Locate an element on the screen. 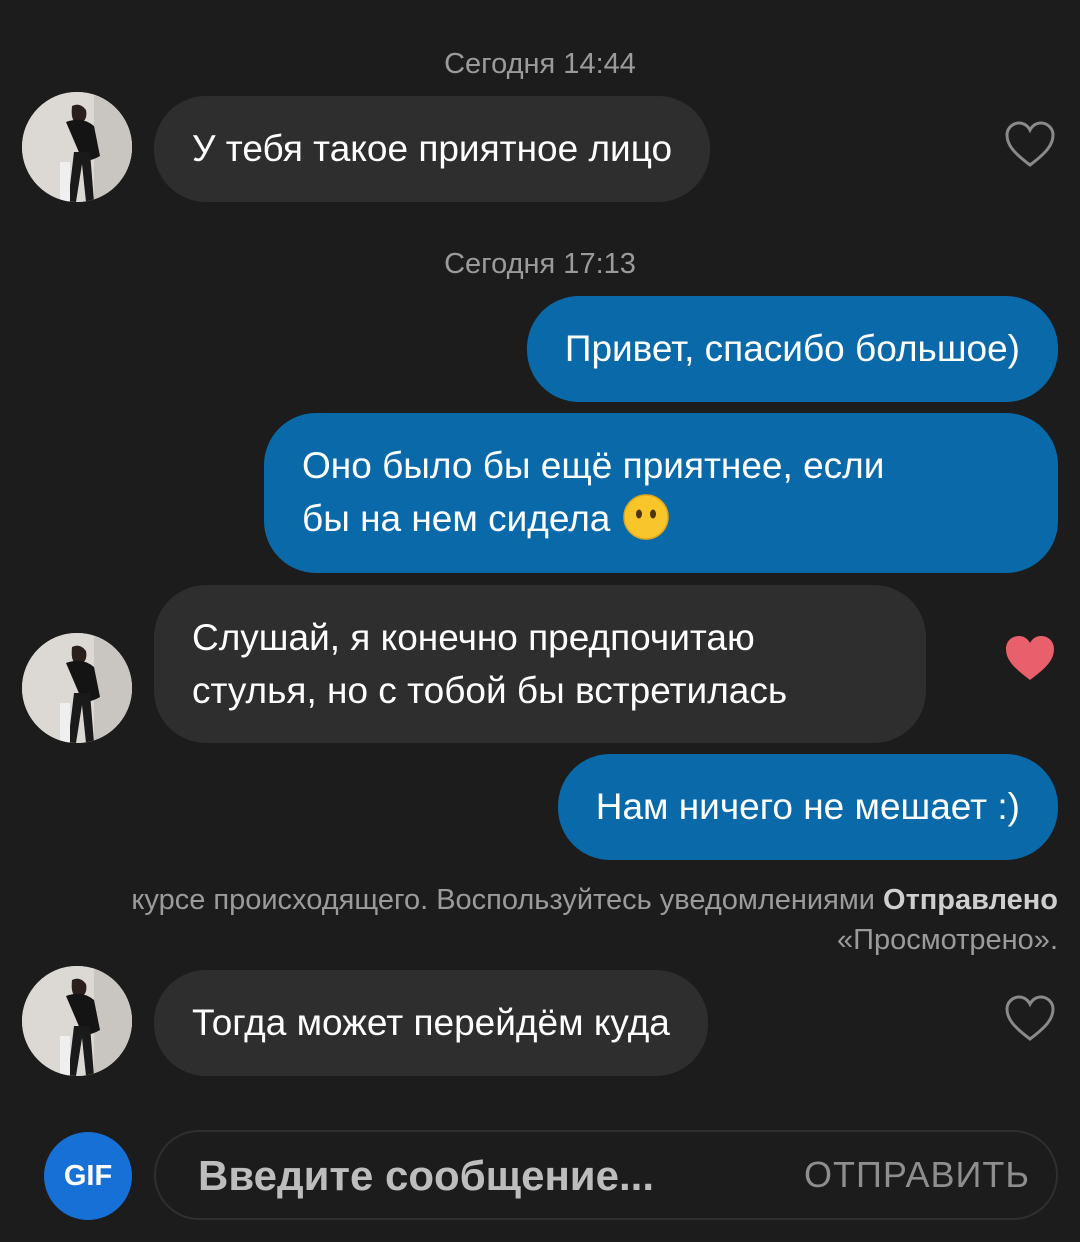  send-button: ОТПРАВИТЬ is located at coordinates (917, 1175).